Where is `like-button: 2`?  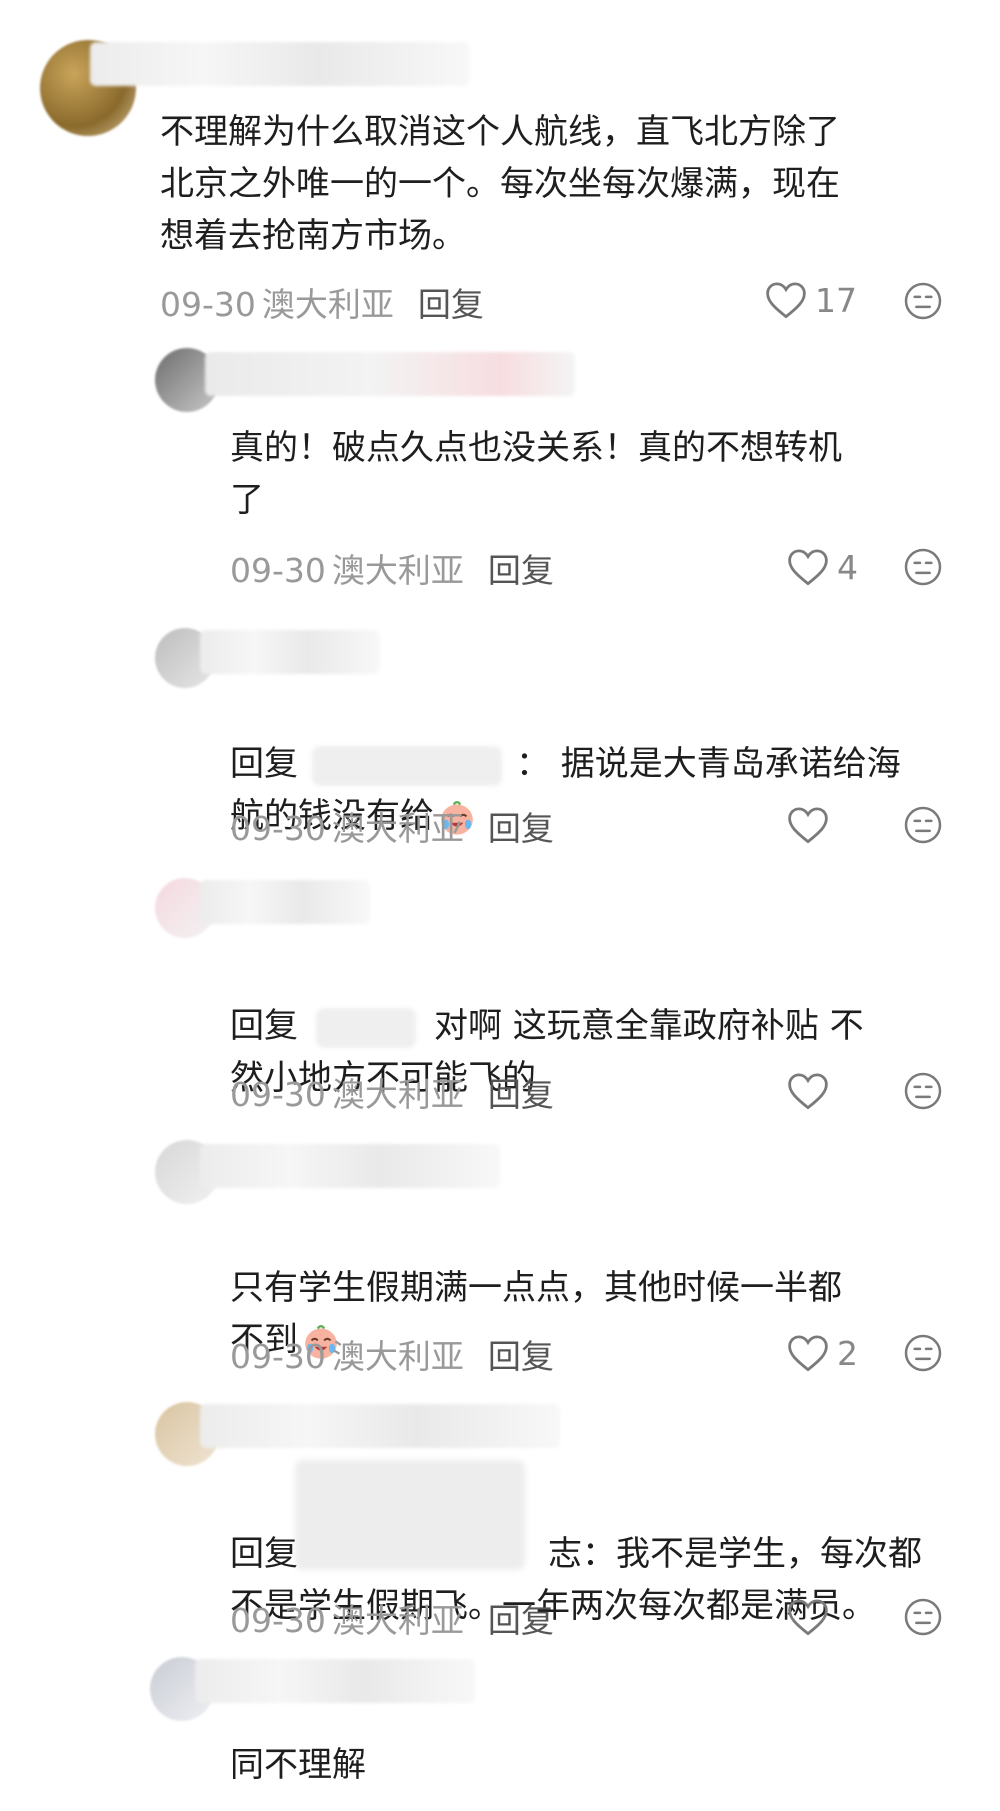
like-button: 2 is located at coordinates (822, 1353).